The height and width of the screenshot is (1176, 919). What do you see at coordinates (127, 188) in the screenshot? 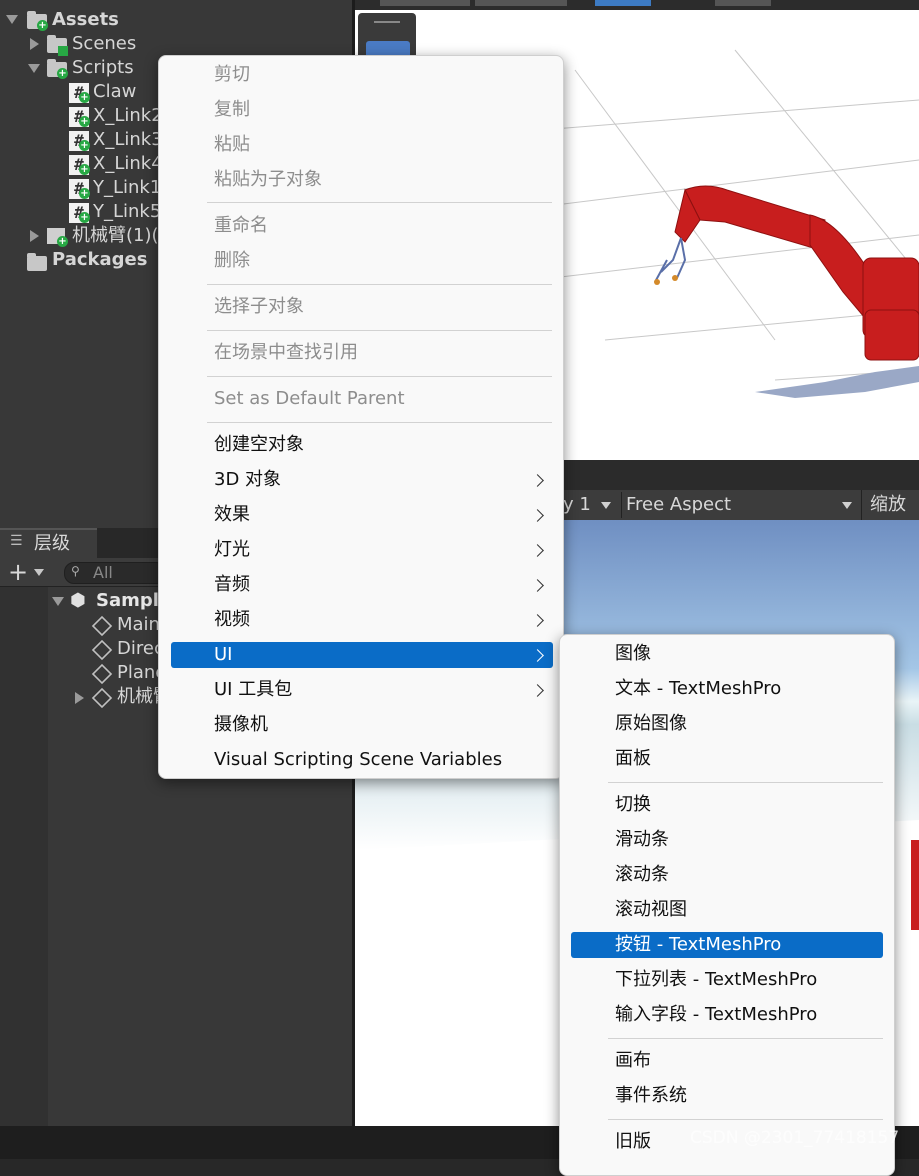
I see `project-item-y-link1: Y_Link1` at bounding box center [127, 188].